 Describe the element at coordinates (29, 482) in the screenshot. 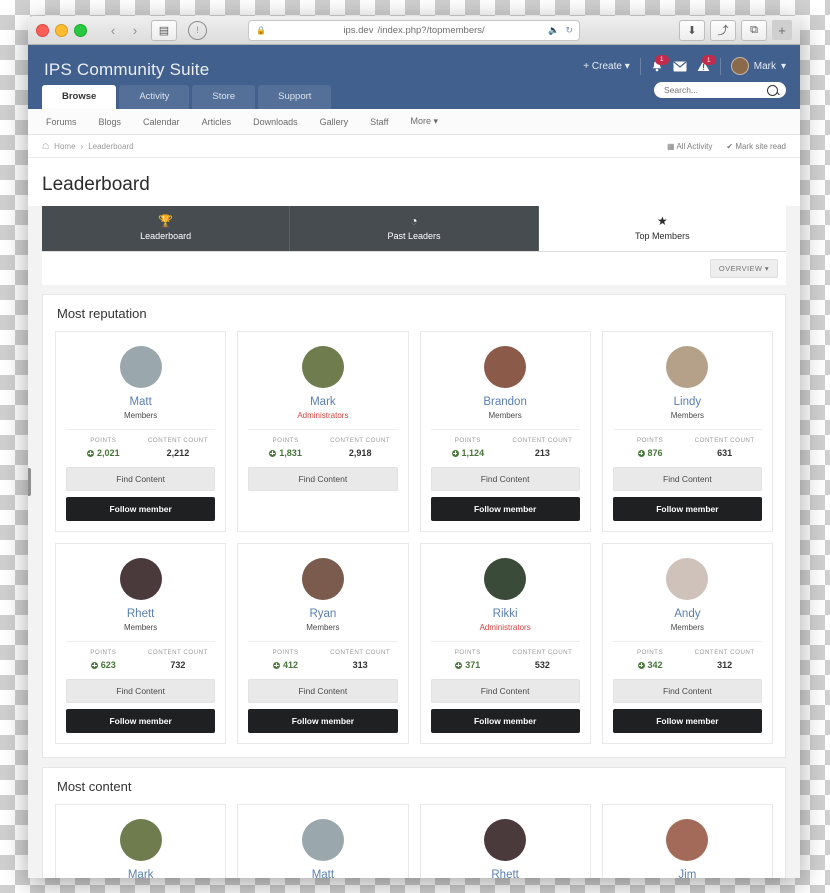

I see `sidebar-expand-toggle: ❯` at that location.